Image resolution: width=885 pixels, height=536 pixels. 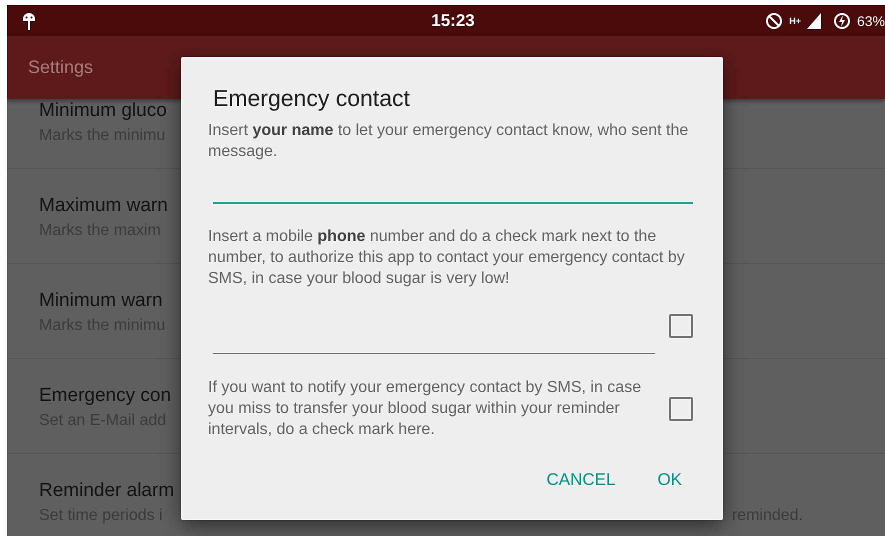 What do you see at coordinates (29, 20) in the screenshot?
I see `android-icon` at bounding box center [29, 20].